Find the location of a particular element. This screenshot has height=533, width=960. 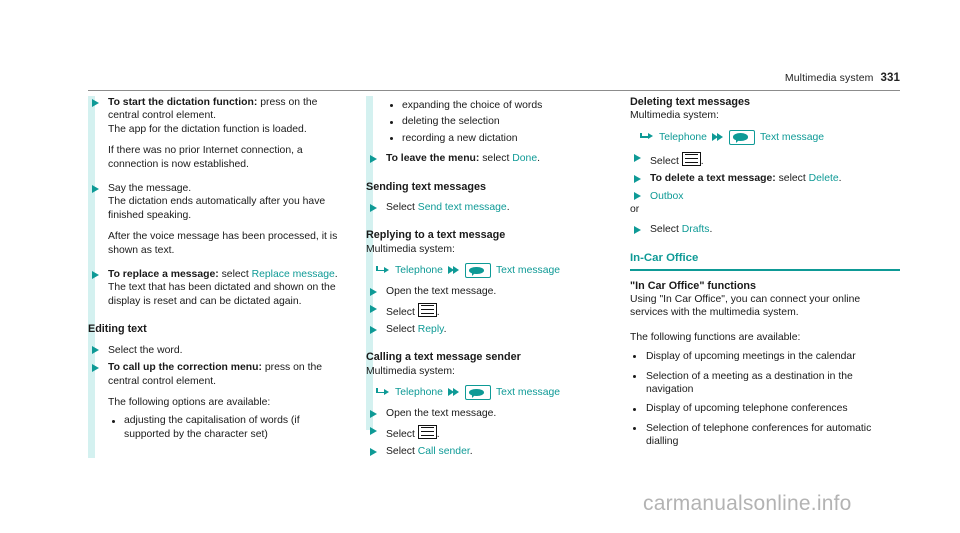

header-chapter-and-page: Multimedia system 331 is located at coordinates (842, 78).